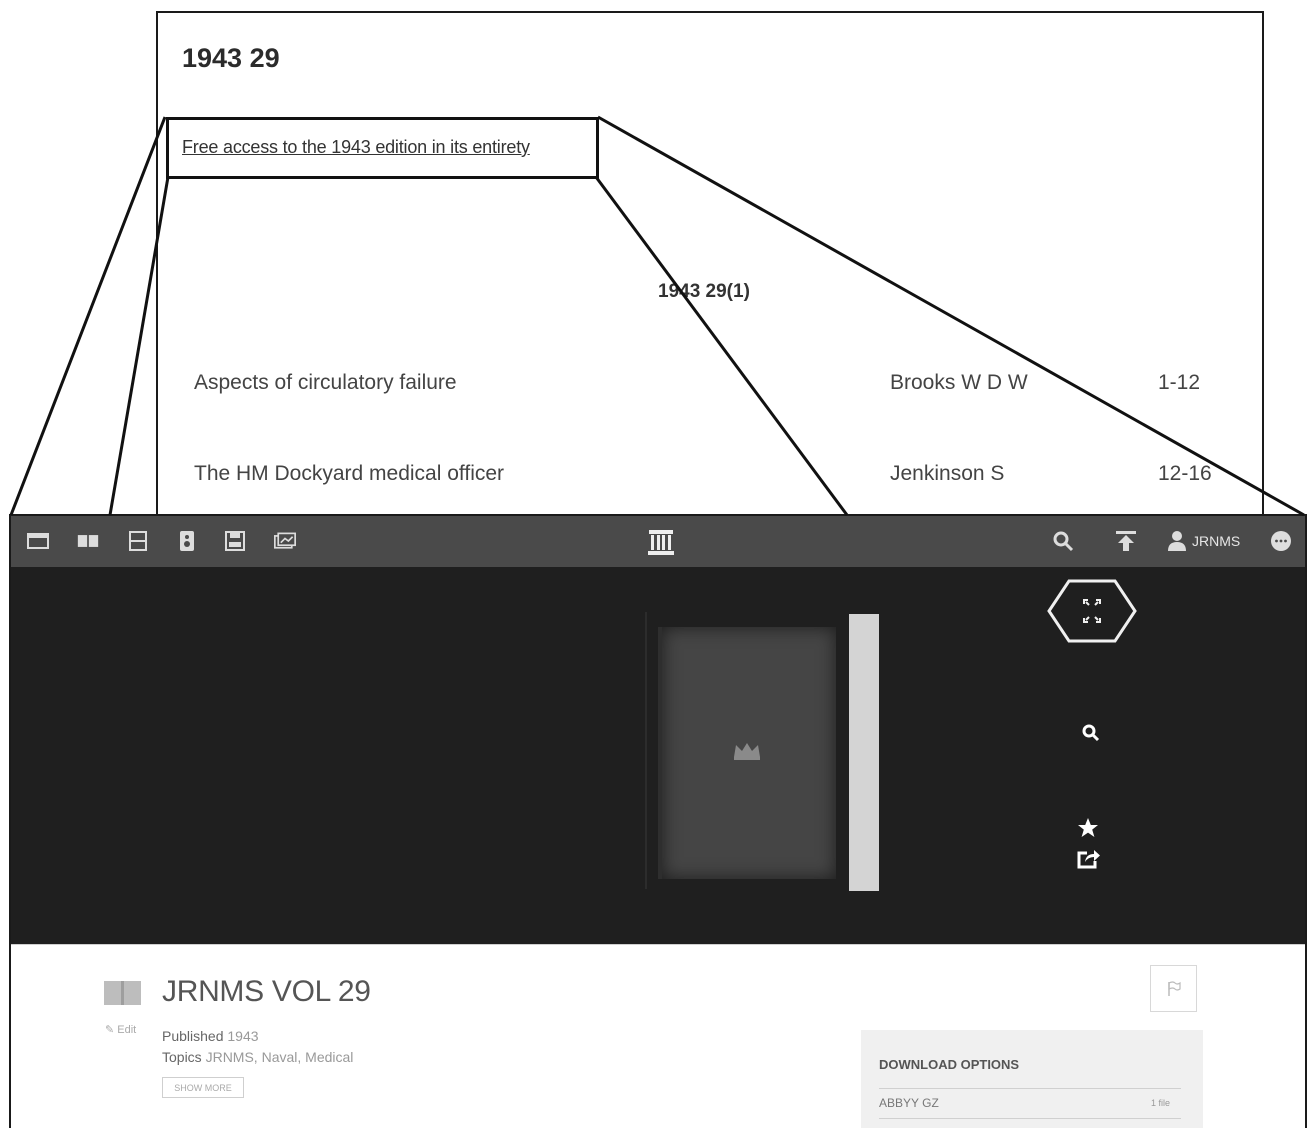 This screenshot has height=1128, width=1307. I want to click on user-icon, so click(1177, 541).